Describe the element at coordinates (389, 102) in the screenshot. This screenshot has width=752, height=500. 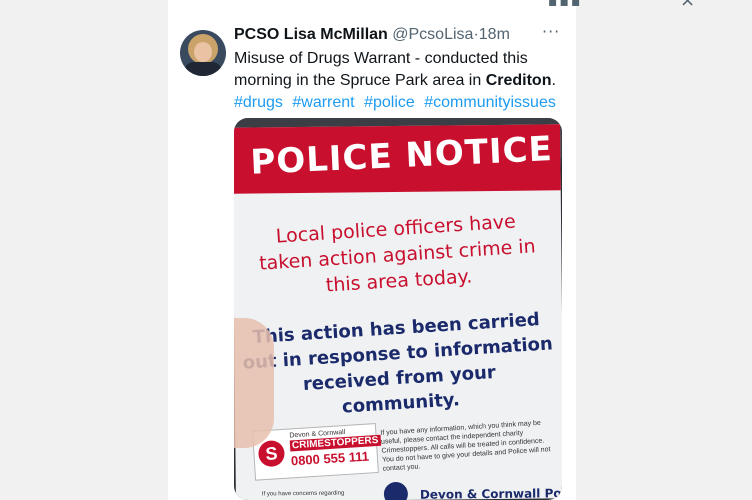
I see `hashtag-link: #police` at that location.